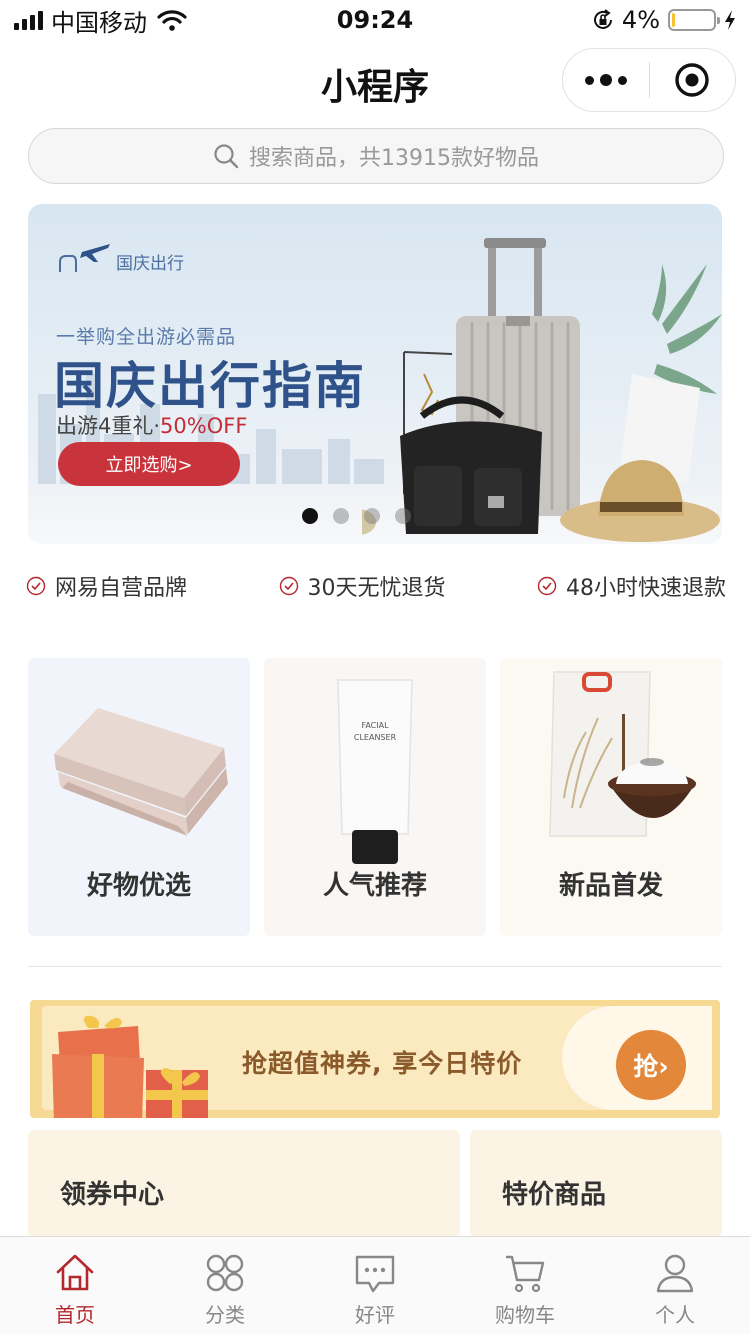 The width and height of the screenshot is (750, 1334). What do you see at coordinates (375, 81) in the screenshot?
I see `nav-bar: 小程序` at bounding box center [375, 81].